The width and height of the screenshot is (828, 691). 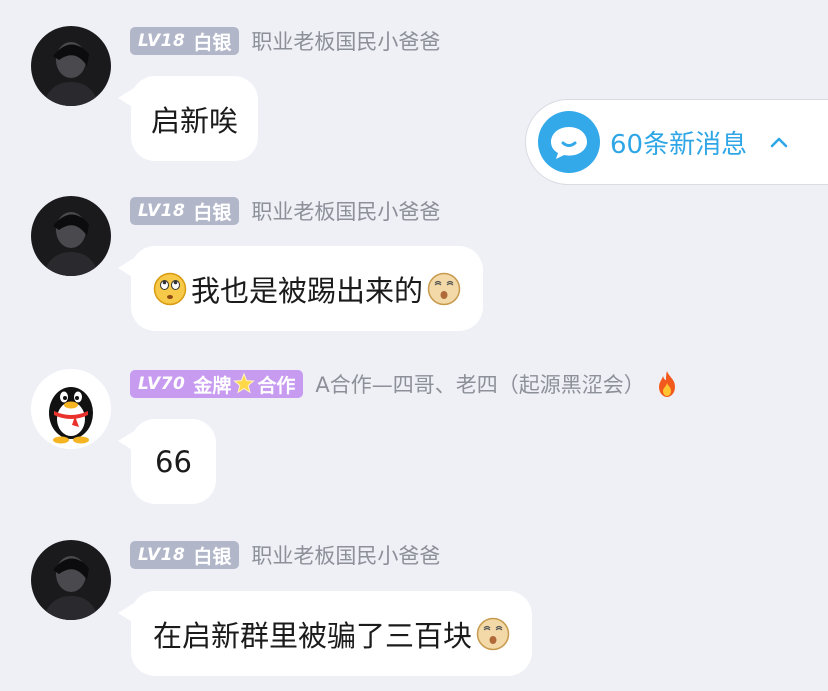 What do you see at coordinates (479, 384) in the screenshot?
I see `sender-nickname: A合作—四哥、老四（起源黑涩会）` at bounding box center [479, 384].